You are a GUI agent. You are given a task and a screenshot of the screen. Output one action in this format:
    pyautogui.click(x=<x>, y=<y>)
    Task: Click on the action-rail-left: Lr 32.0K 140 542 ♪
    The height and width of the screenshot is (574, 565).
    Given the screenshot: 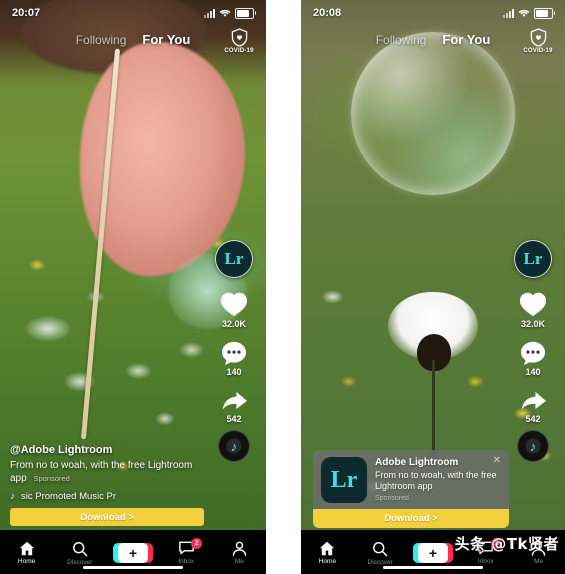 What is the action you would take?
    pyautogui.click(x=234, y=351)
    